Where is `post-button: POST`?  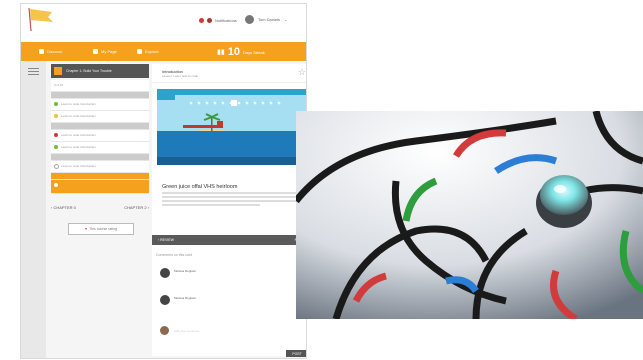 post-button: POST is located at coordinates (296, 353).